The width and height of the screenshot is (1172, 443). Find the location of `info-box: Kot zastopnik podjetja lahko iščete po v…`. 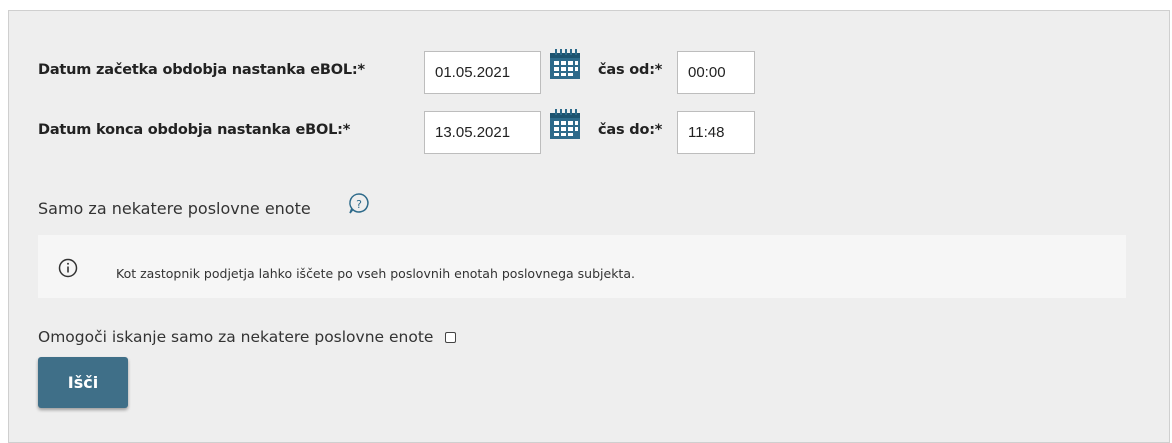

info-box: Kot zastopnik podjetja lahko iščete po v… is located at coordinates (582, 266).